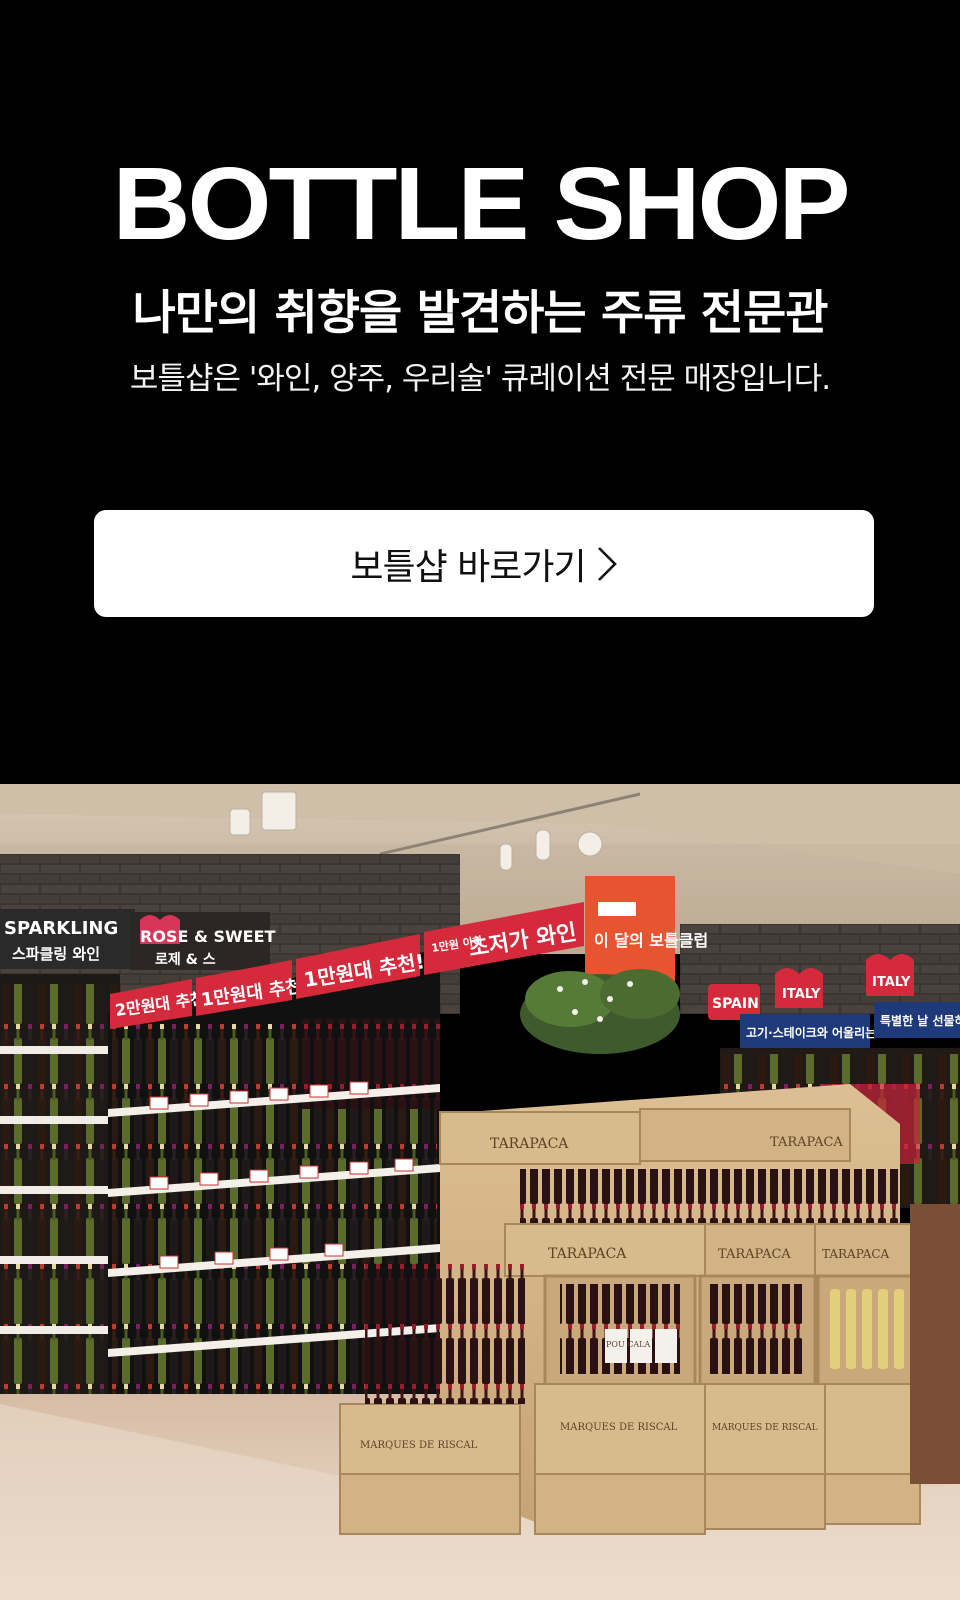 The height and width of the screenshot is (1600, 960). I want to click on label-pouilly: POU CALA, so click(628, 1344).